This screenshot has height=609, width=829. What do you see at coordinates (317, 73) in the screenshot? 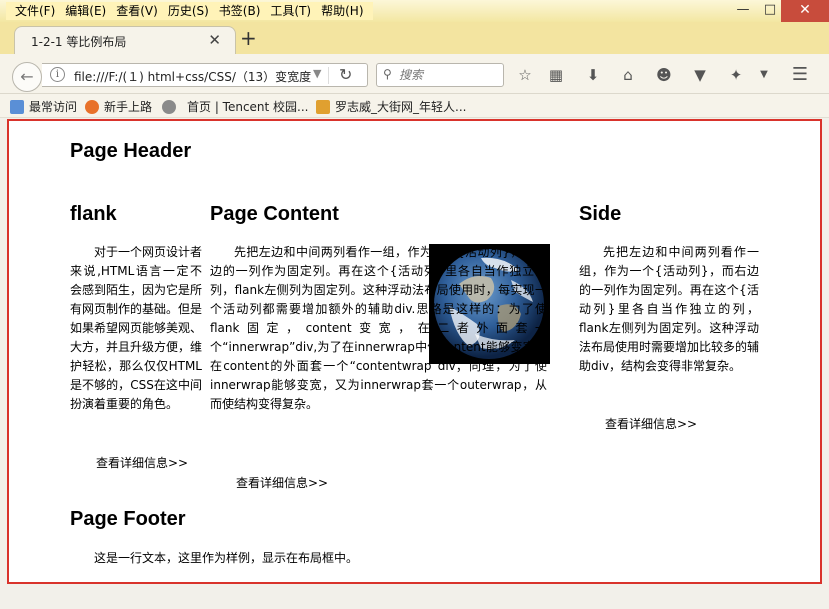
I see `url-dropdown-icon: ▼` at bounding box center [317, 73].